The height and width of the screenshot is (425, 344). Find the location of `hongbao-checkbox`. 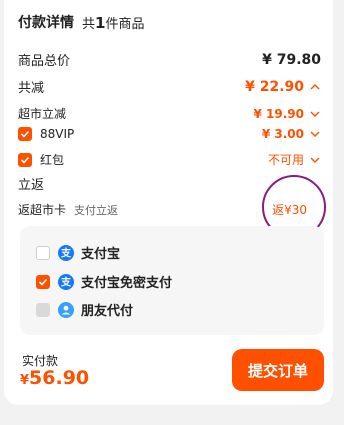

hongbao-checkbox is located at coordinates (25, 159).